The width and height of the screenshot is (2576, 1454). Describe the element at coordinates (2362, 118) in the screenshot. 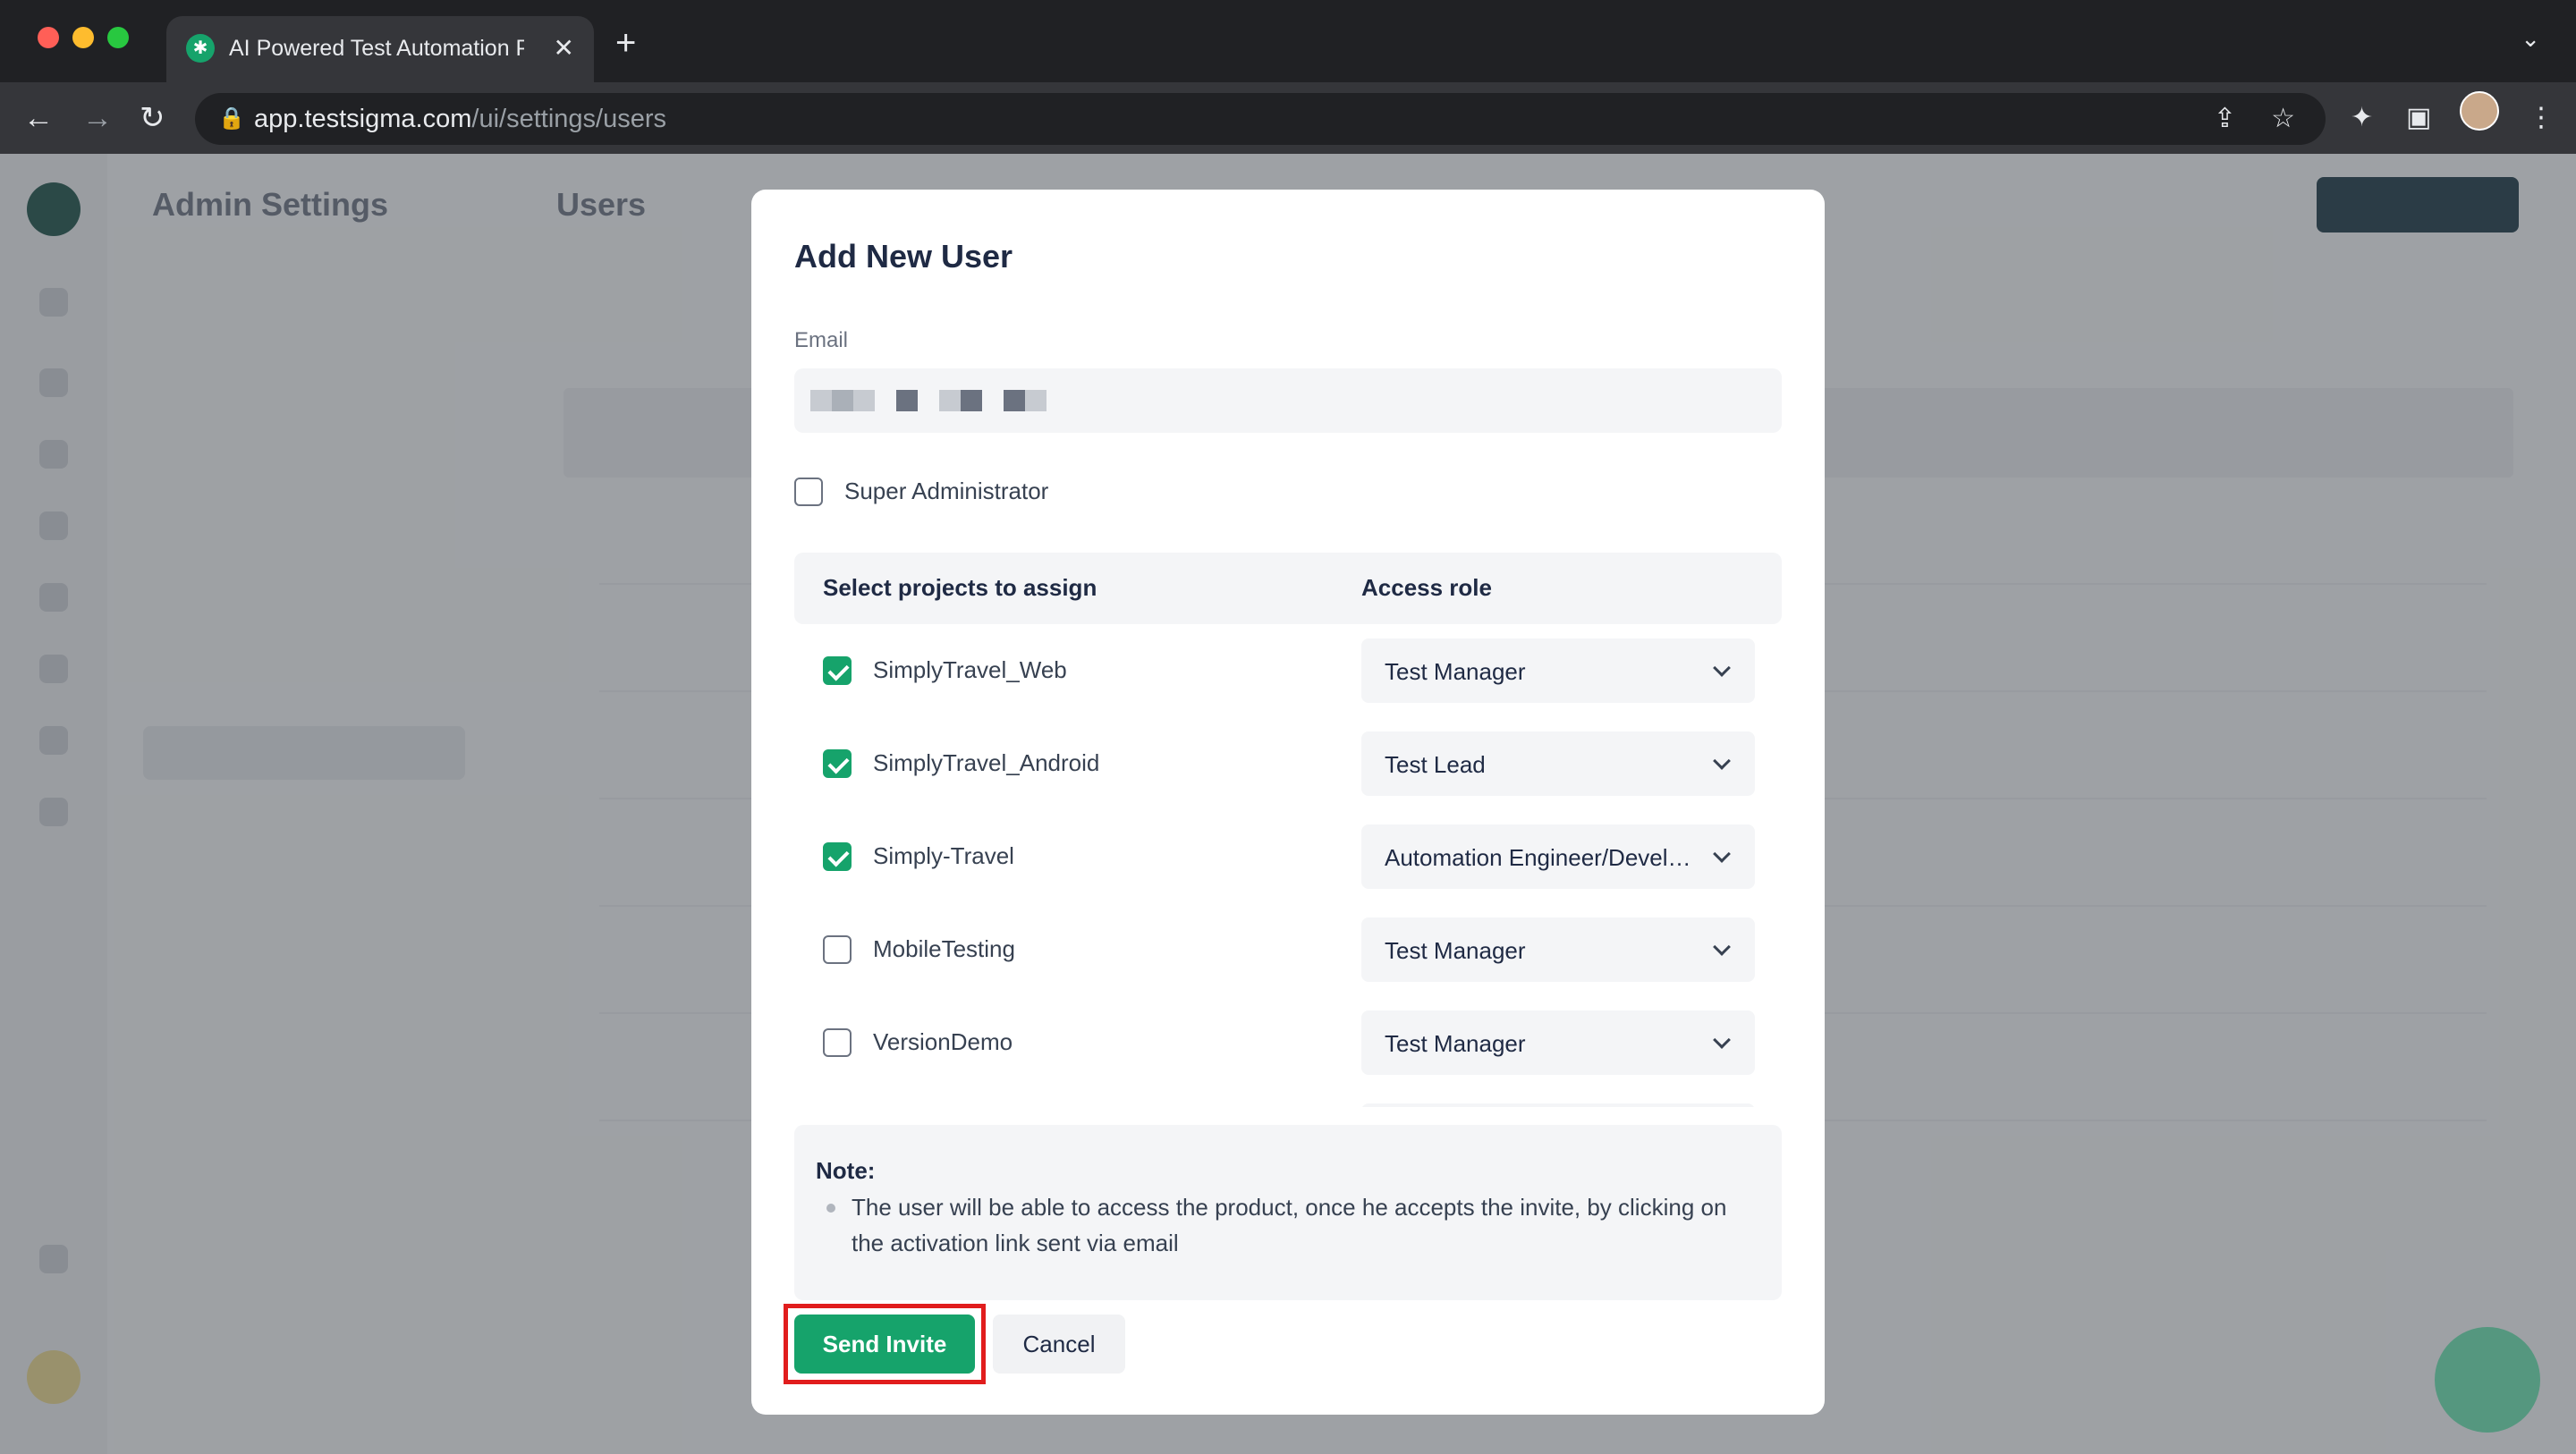

I see `extensions-puzzle-icon: ✦` at that location.